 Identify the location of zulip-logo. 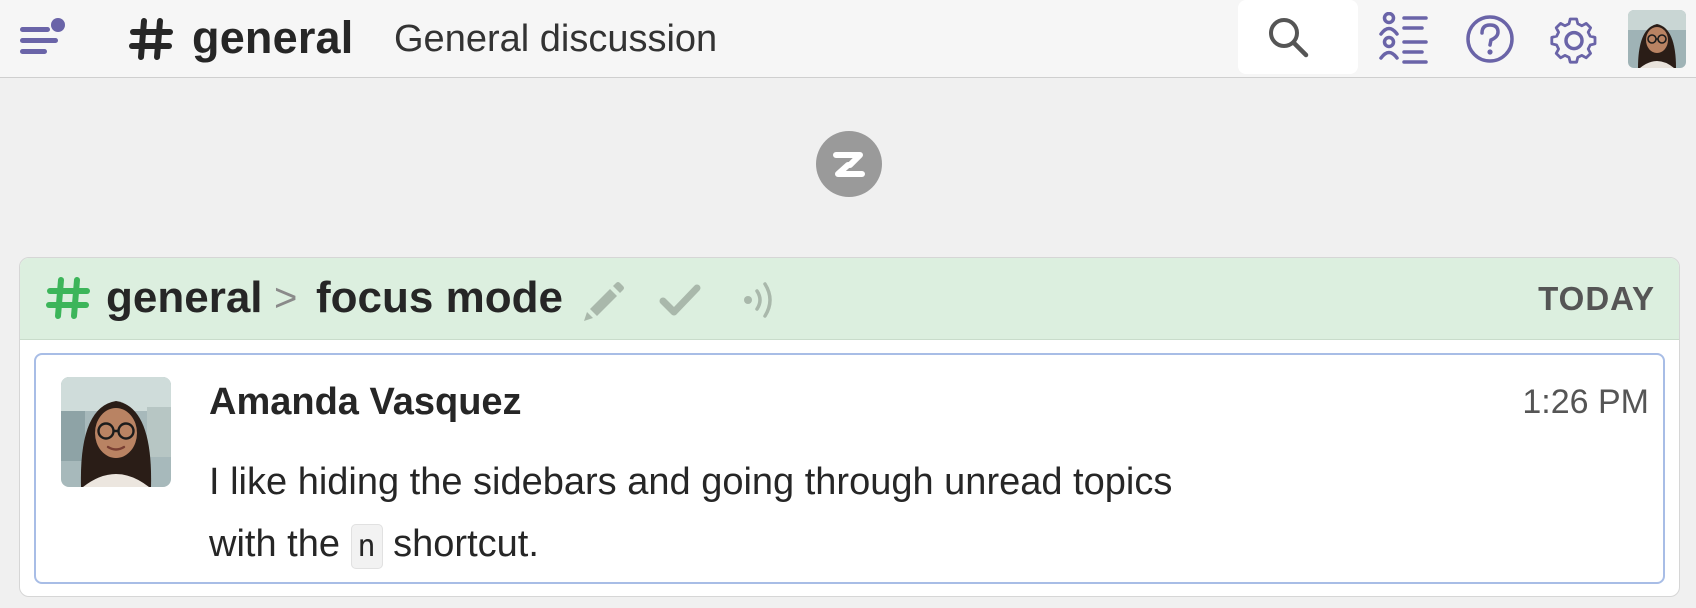
(849, 164).